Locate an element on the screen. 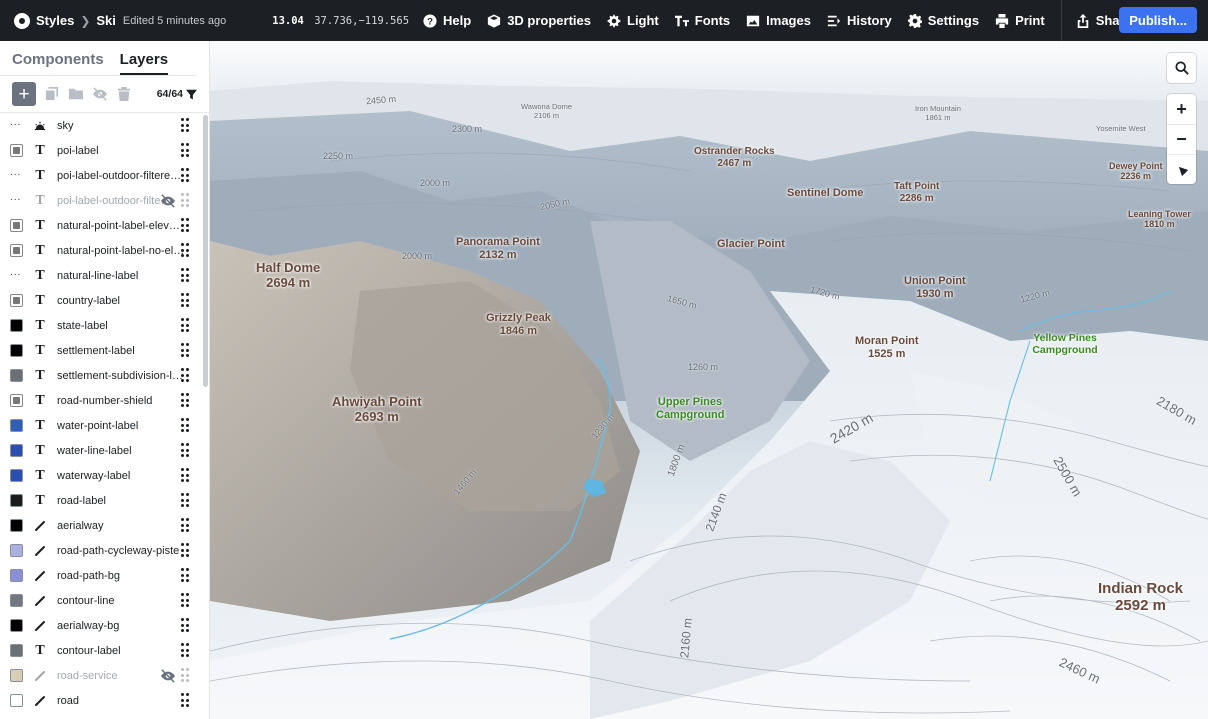  fonts-button: Fonts is located at coordinates (702, 20).